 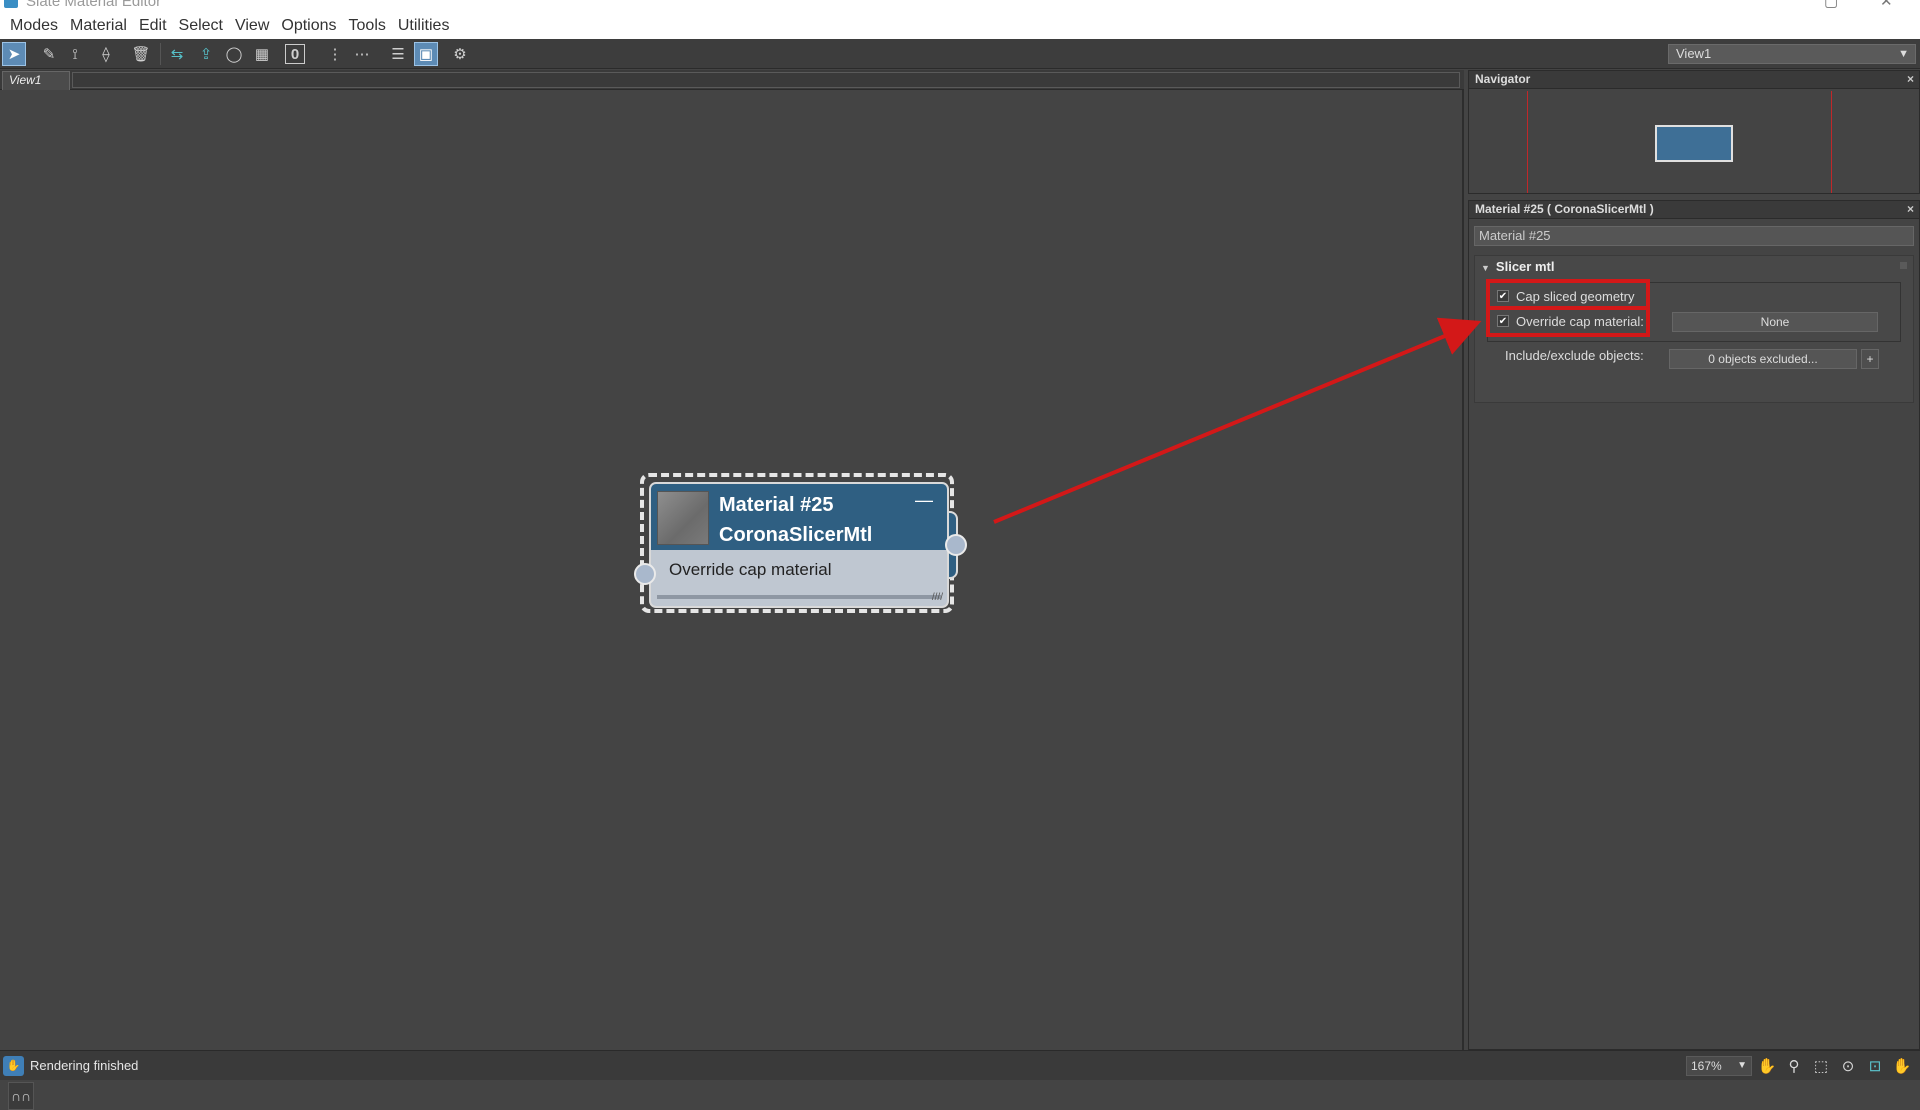 What do you see at coordinates (1903, 265) in the screenshot?
I see `rollout-handle-icon` at bounding box center [1903, 265].